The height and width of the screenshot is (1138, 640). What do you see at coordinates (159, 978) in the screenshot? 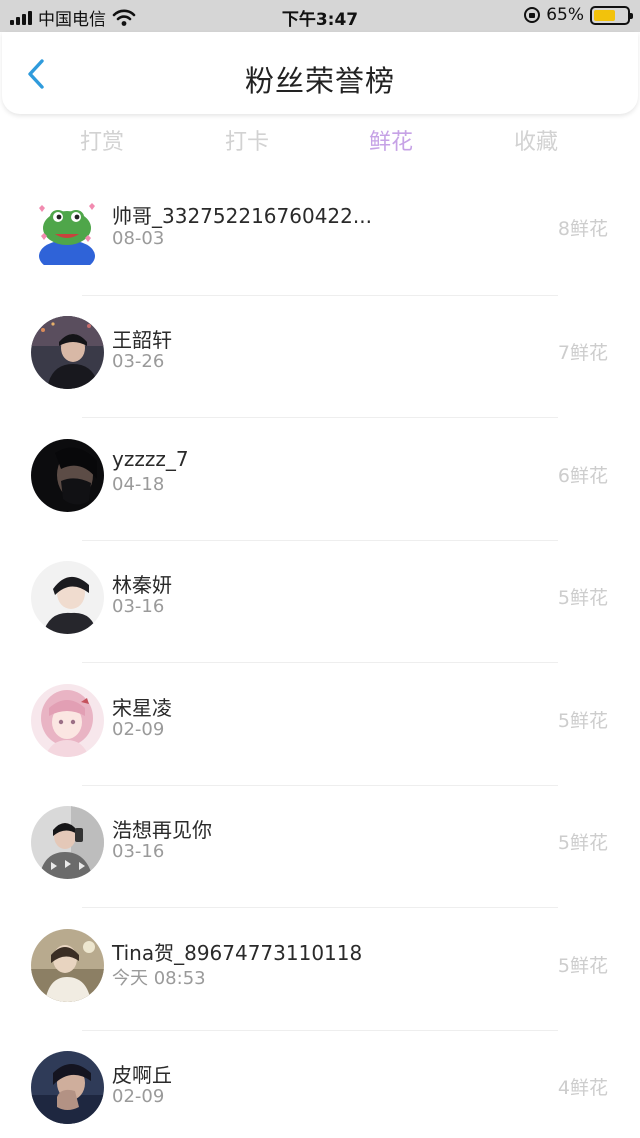
I see `fan-date: 今天 08:53` at bounding box center [159, 978].